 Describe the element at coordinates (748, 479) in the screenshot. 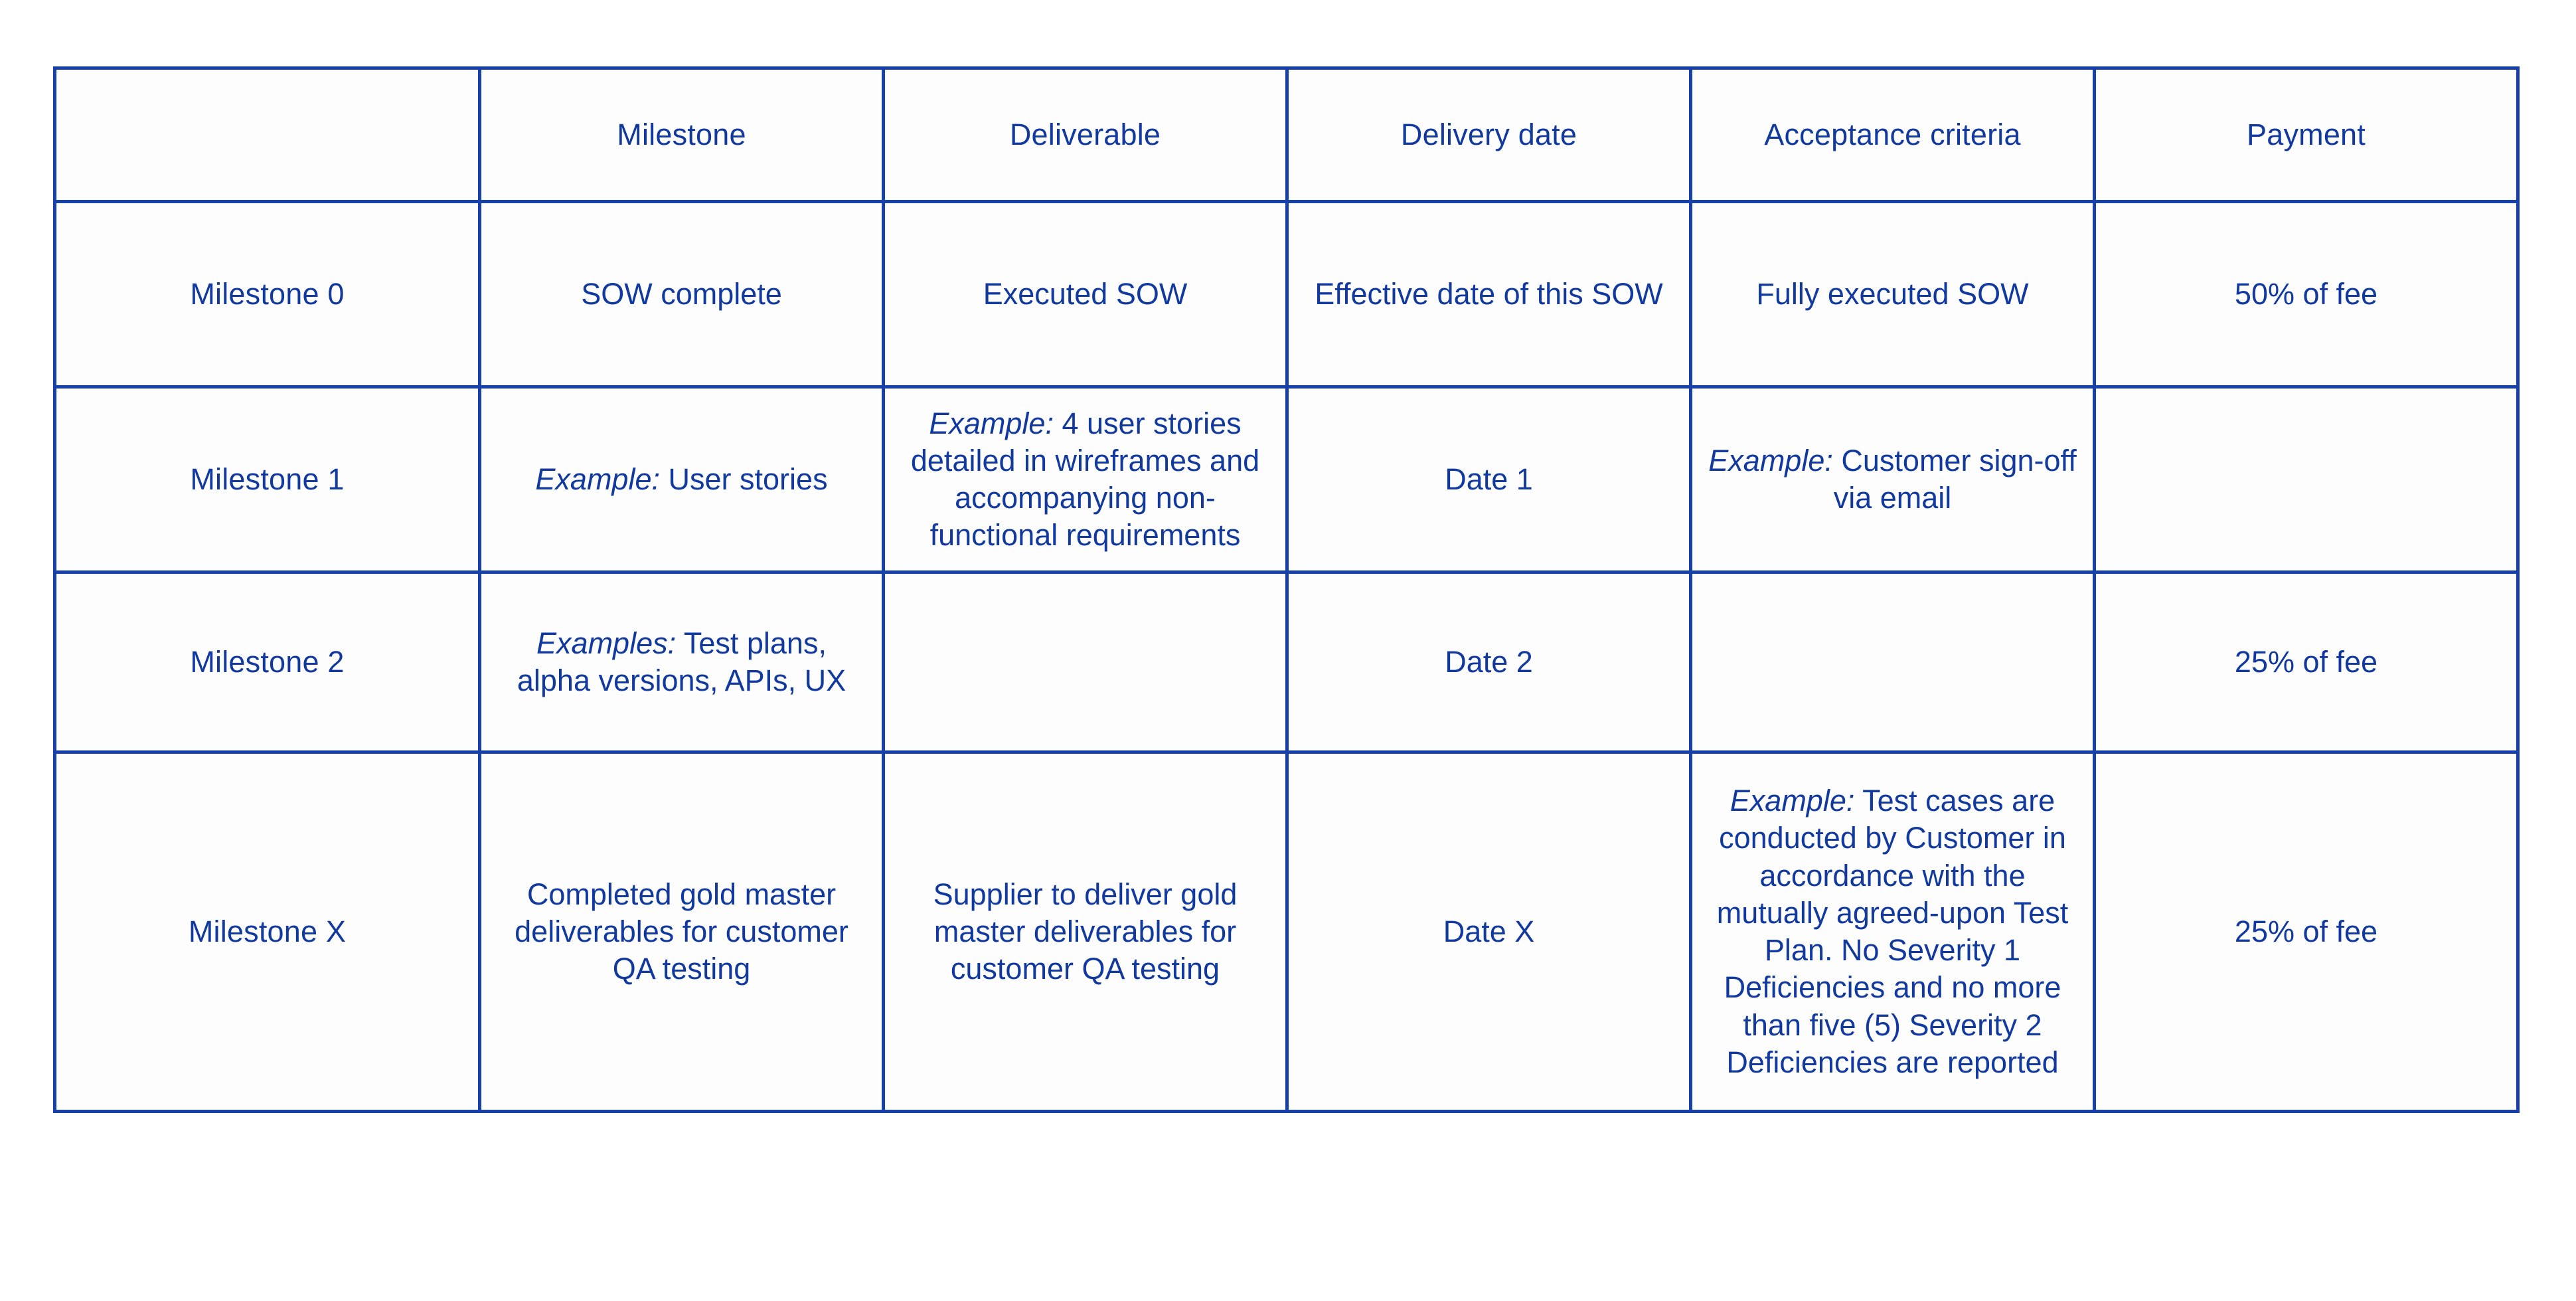

I see `cell-text: User stories` at that location.